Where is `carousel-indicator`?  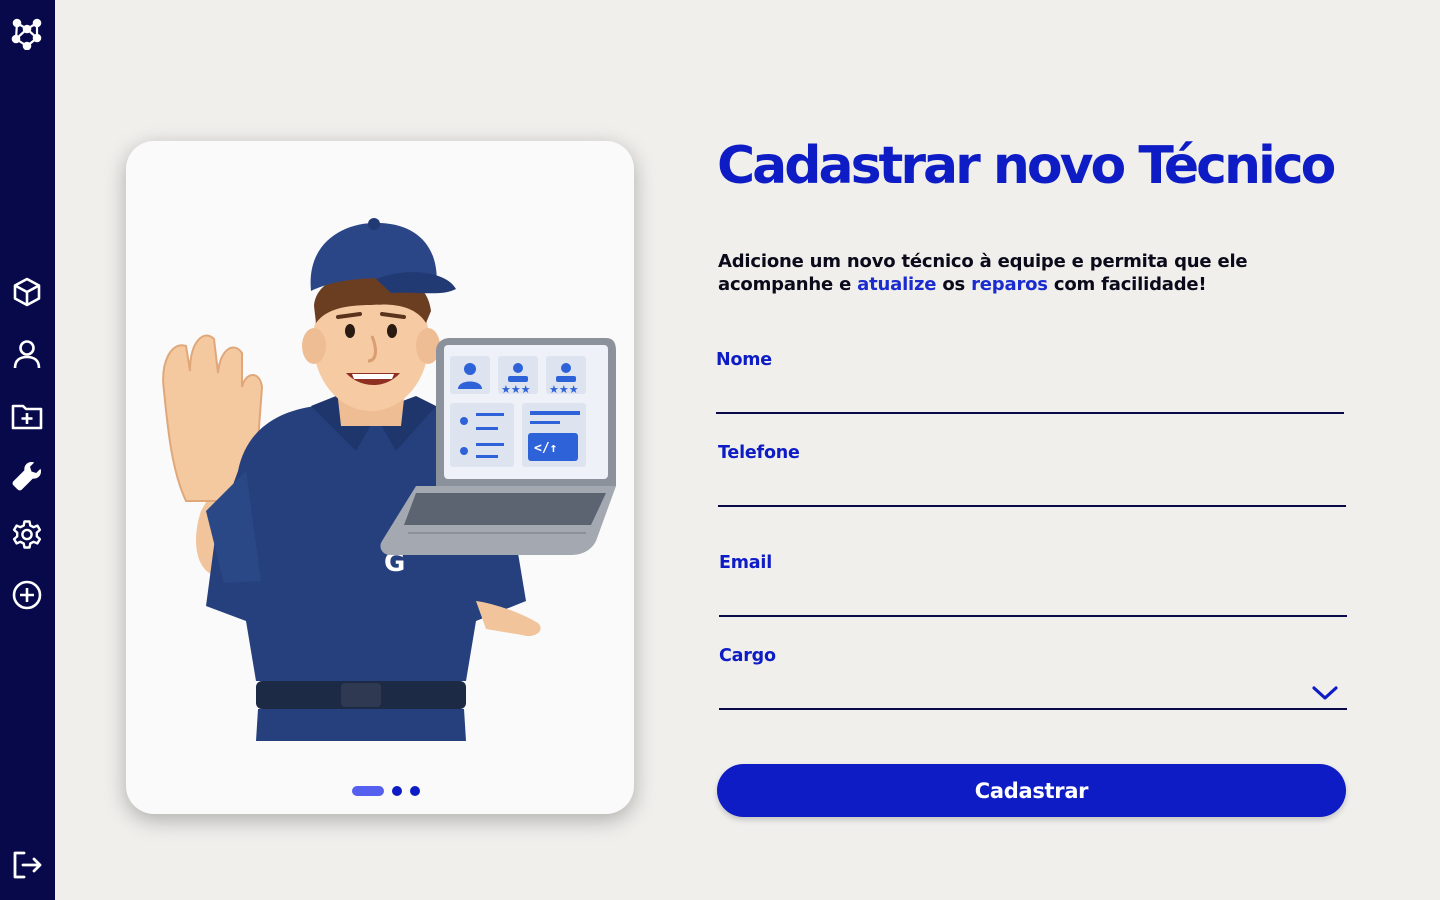
carousel-indicator is located at coordinates (386, 791).